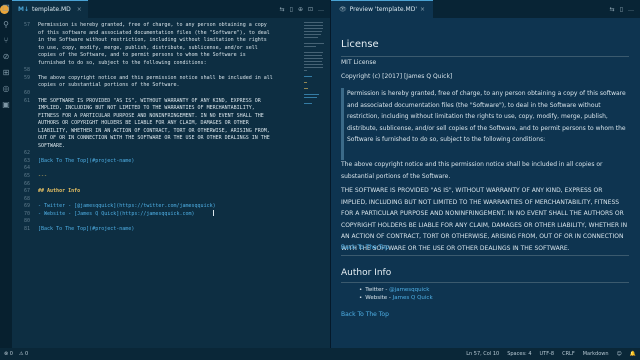 The width and height of the screenshot is (640, 360). I want to click on line-number: 70, so click(26, 213).